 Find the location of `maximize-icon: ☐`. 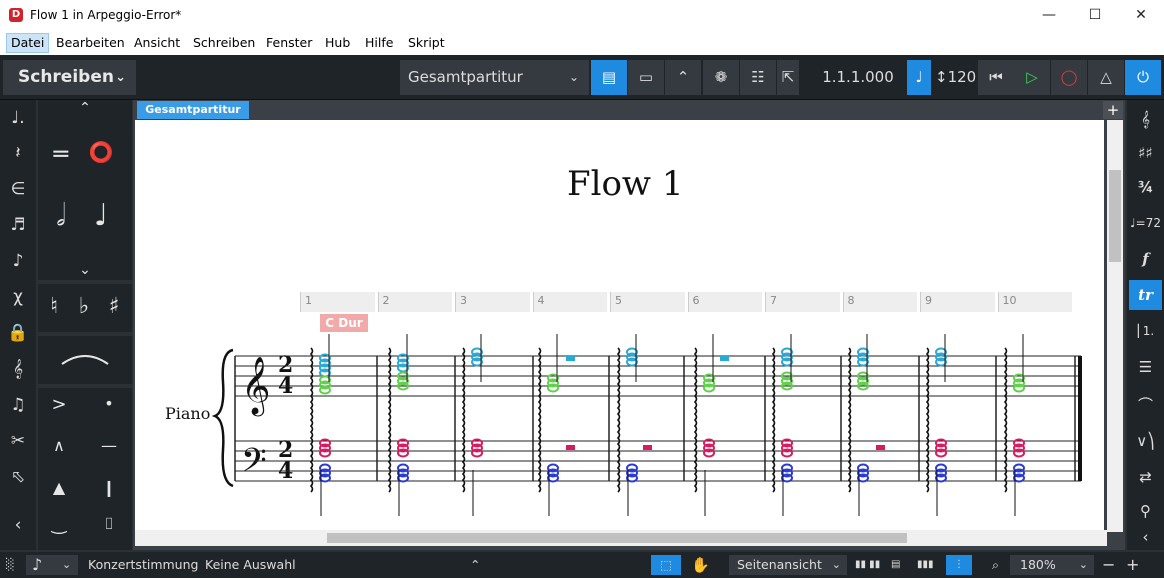

maximize-icon: ☐ is located at coordinates (1095, 15).